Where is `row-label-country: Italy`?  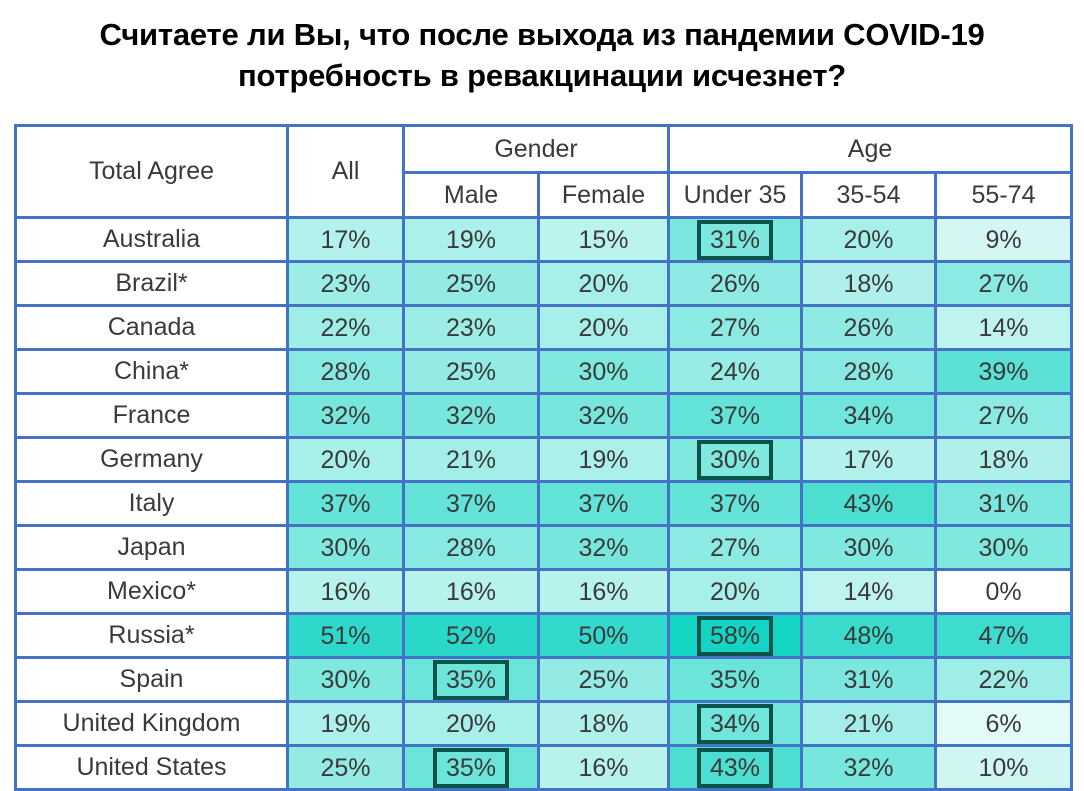
row-label-country: Italy is located at coordinates (151, 503).